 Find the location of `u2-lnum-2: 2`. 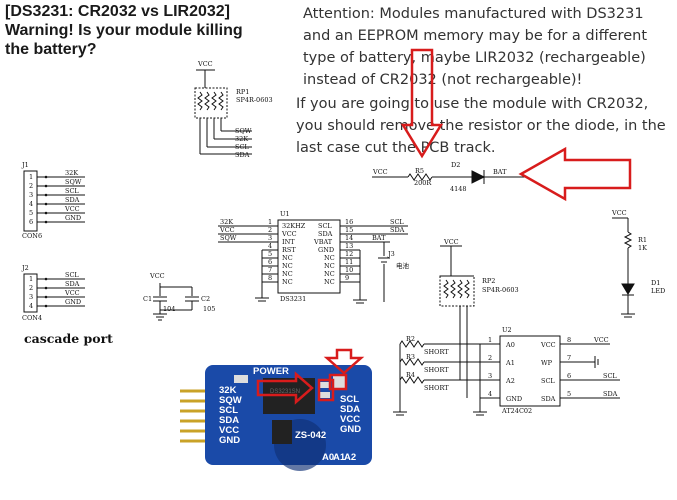

u2-lnum-2: 2 is located at coordinates (490, 358).